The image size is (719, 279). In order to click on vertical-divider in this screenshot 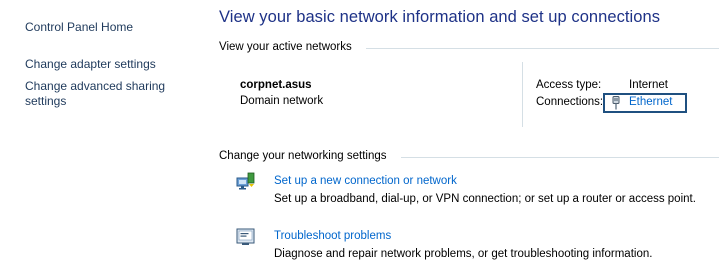, I will do `click(522, 94)`.